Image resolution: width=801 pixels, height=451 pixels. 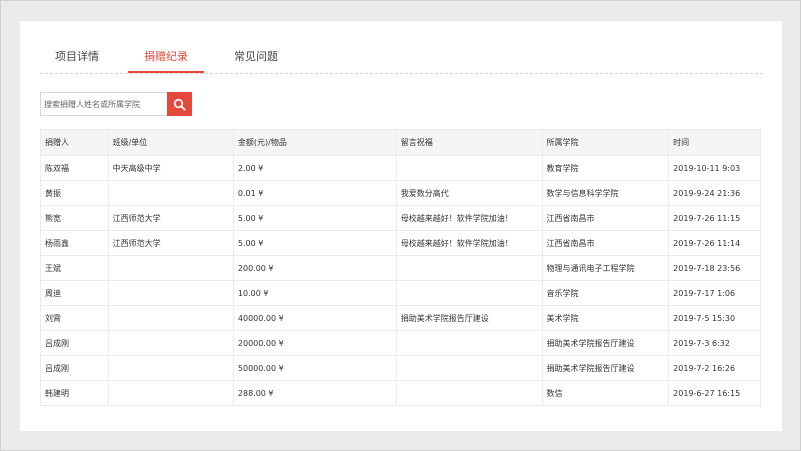 I want to click on table-row: 黄振 0.01 ¥ 我爱数分高代 数学与信息科学学院 2019-9-24 21:36, so click(x=400, y=193).